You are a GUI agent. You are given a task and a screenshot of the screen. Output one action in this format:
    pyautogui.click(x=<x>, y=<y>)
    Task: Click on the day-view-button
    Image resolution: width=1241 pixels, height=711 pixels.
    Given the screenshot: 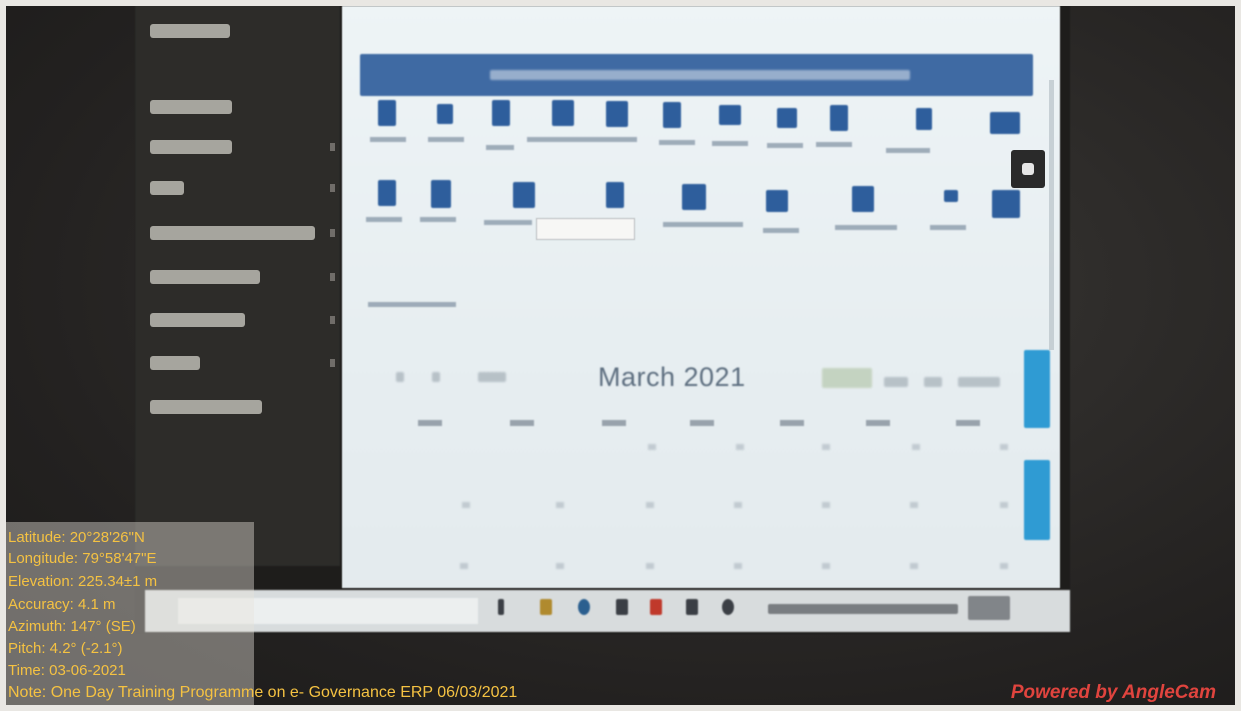 What is the action you would take?
    pyautogui.click(x=933, y=382)
    